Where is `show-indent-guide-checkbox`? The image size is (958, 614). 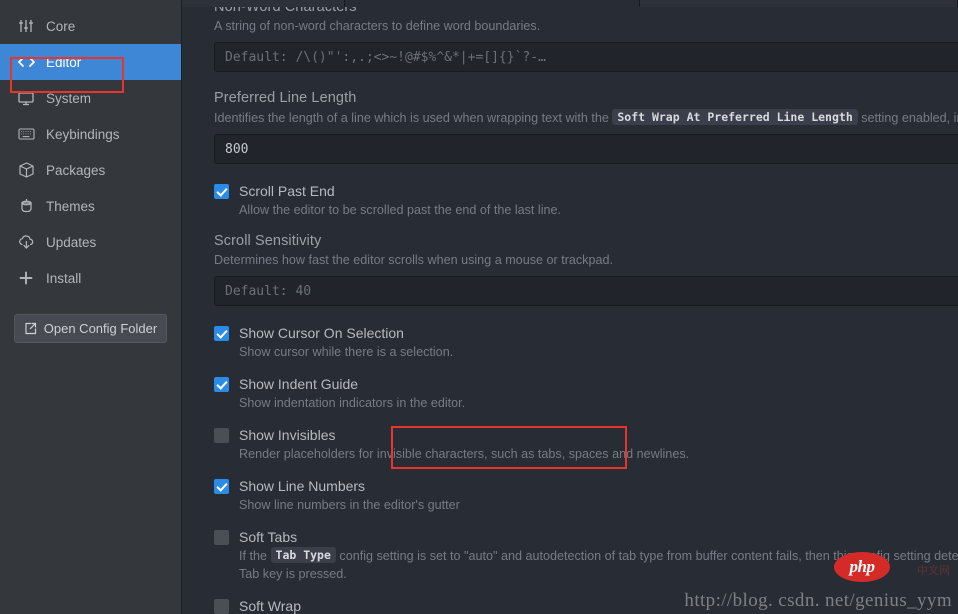
show-indent-guide-checkbox is located at coordinates (221, 384).